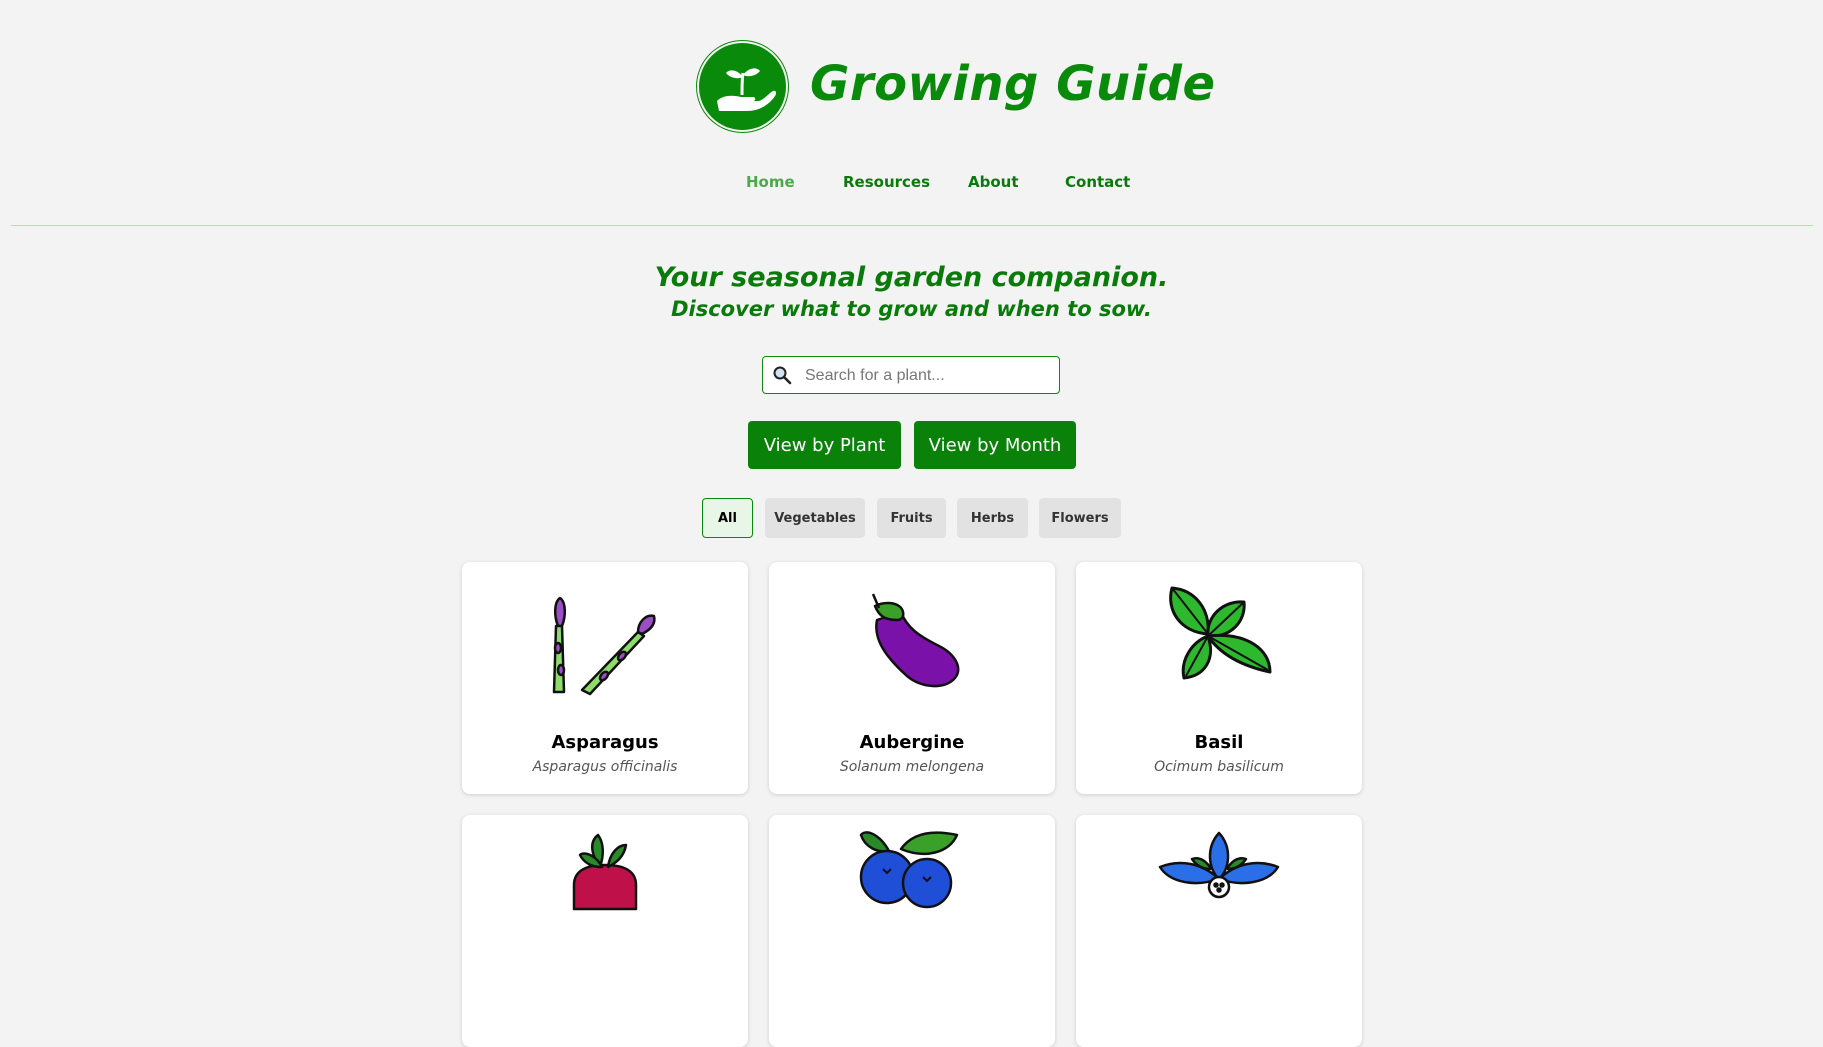  I want to click on plant-card-beetroot, so click(605, 931).